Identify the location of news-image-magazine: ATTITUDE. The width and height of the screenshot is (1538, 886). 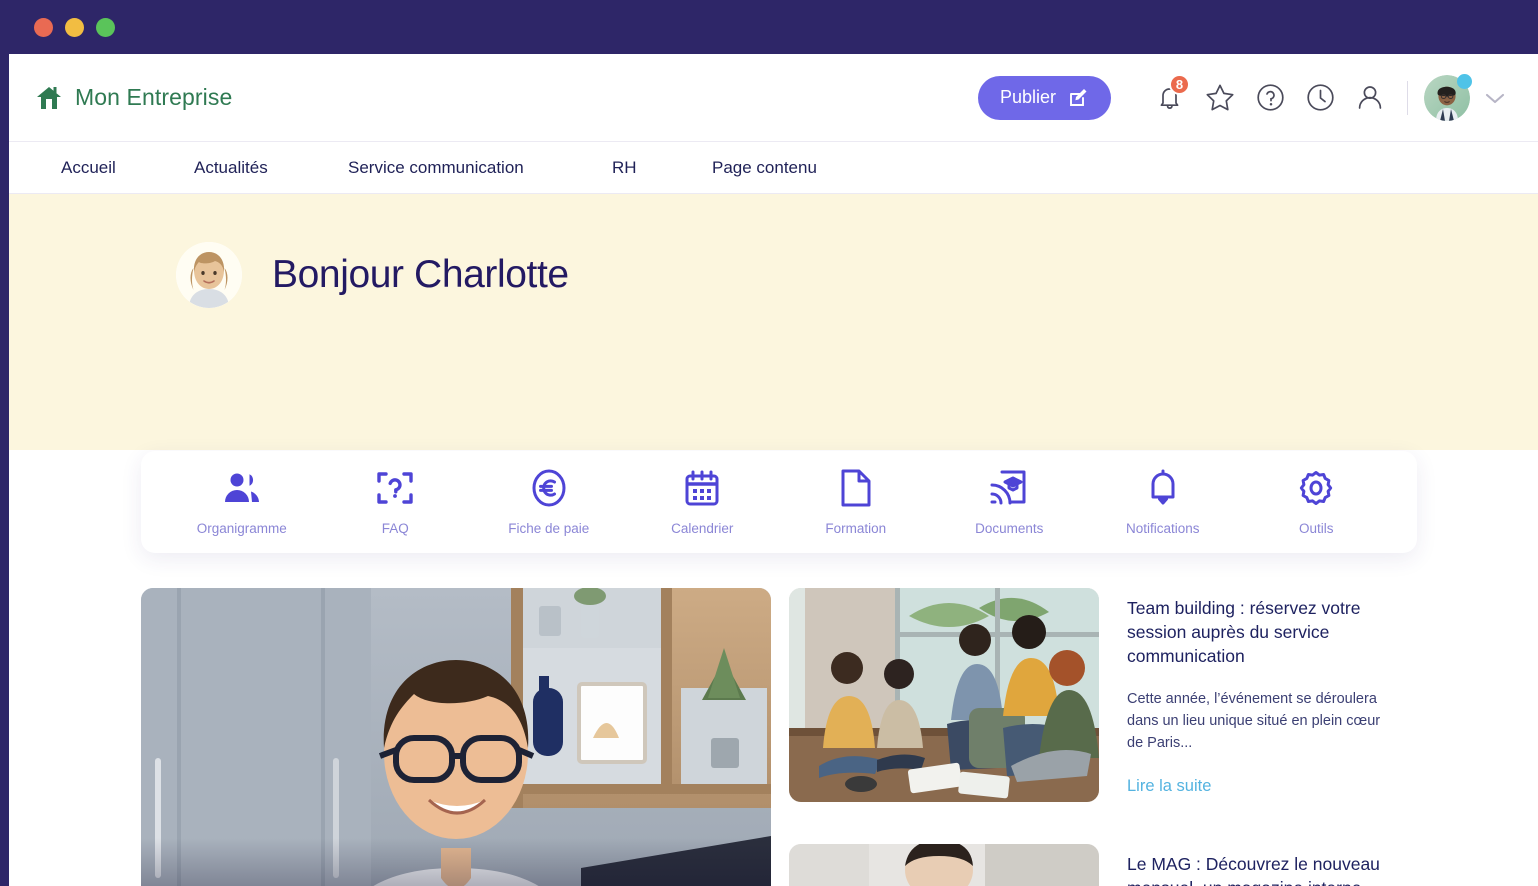
(944, 865).